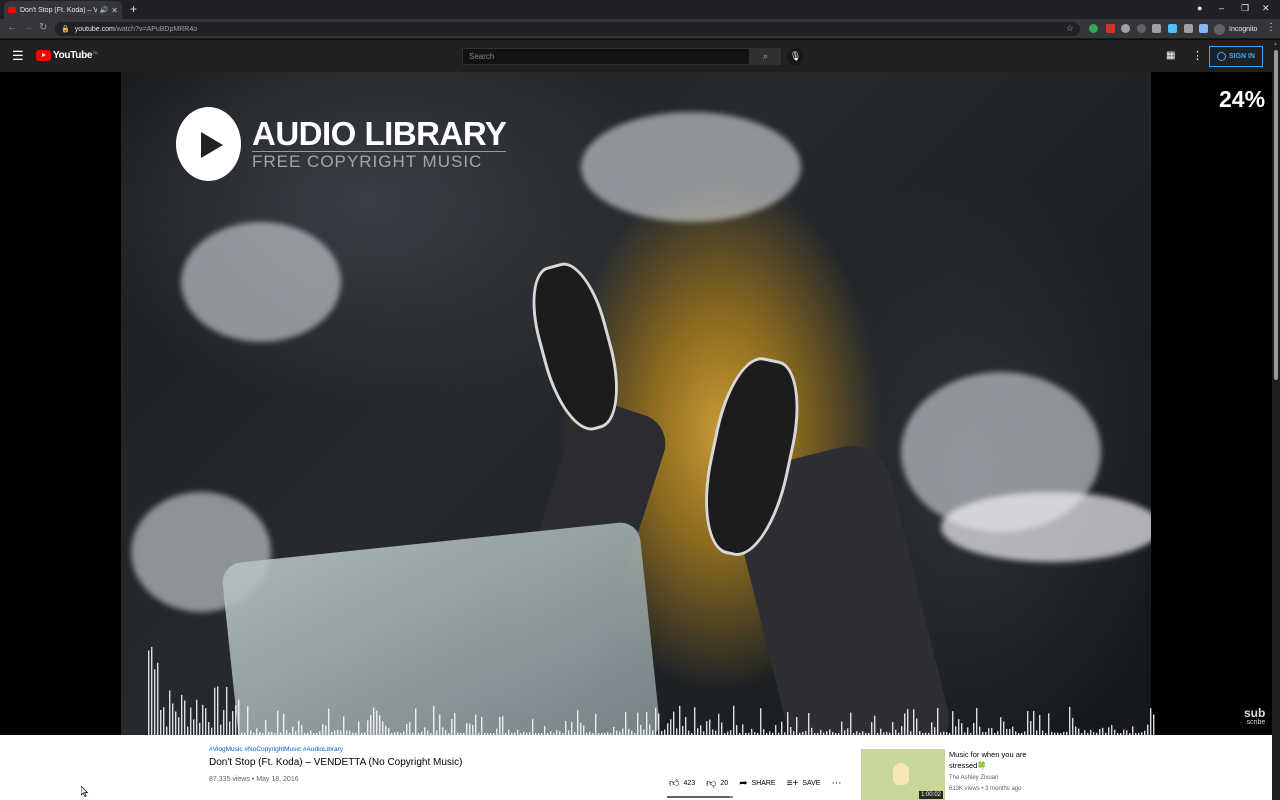 Image resolution: width=1280 pixels, height=800 pixels. I want to click on browser-menu-icon: ⋮, so click(1271, 27).